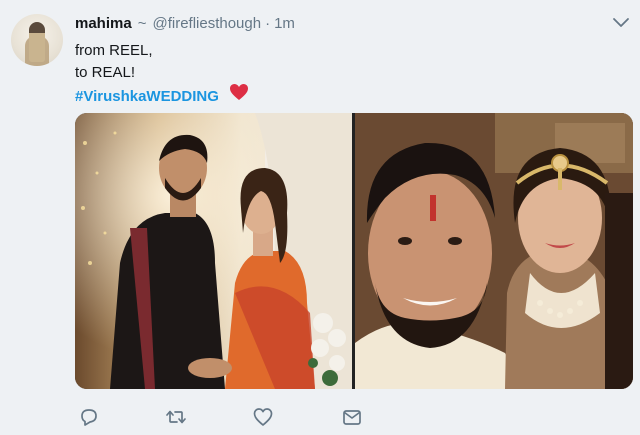 The width and height of the screenshot is (640, 435). I want to click on direct-message-icon, so click(352, 417).